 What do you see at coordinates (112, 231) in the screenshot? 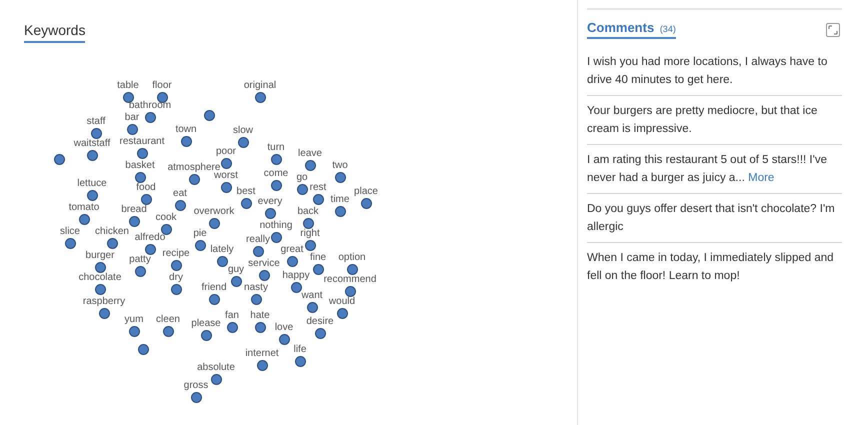
I see `keyword-label: chicken` at bounding box center [112, 231].